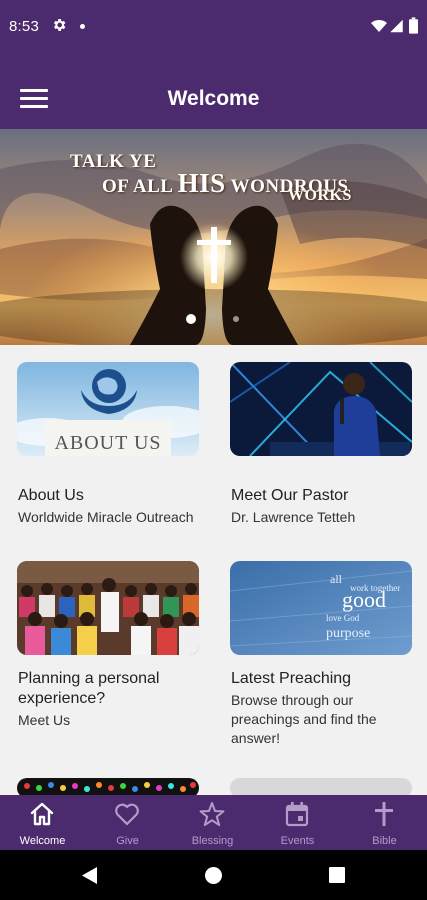 Image resolution: width=427 pixels, height=900 pixels. I want to click on preaching-image: all work together good love God purpose, so click(321, 608).